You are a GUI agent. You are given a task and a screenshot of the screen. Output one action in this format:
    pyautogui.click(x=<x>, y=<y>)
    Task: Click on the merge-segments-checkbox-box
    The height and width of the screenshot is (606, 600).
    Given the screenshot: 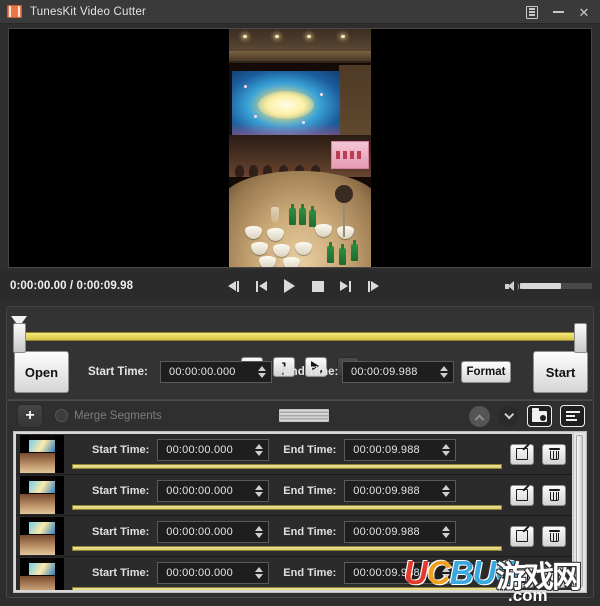 What is the action you would take?
    pyautogui.click(x=61, y=415)
    